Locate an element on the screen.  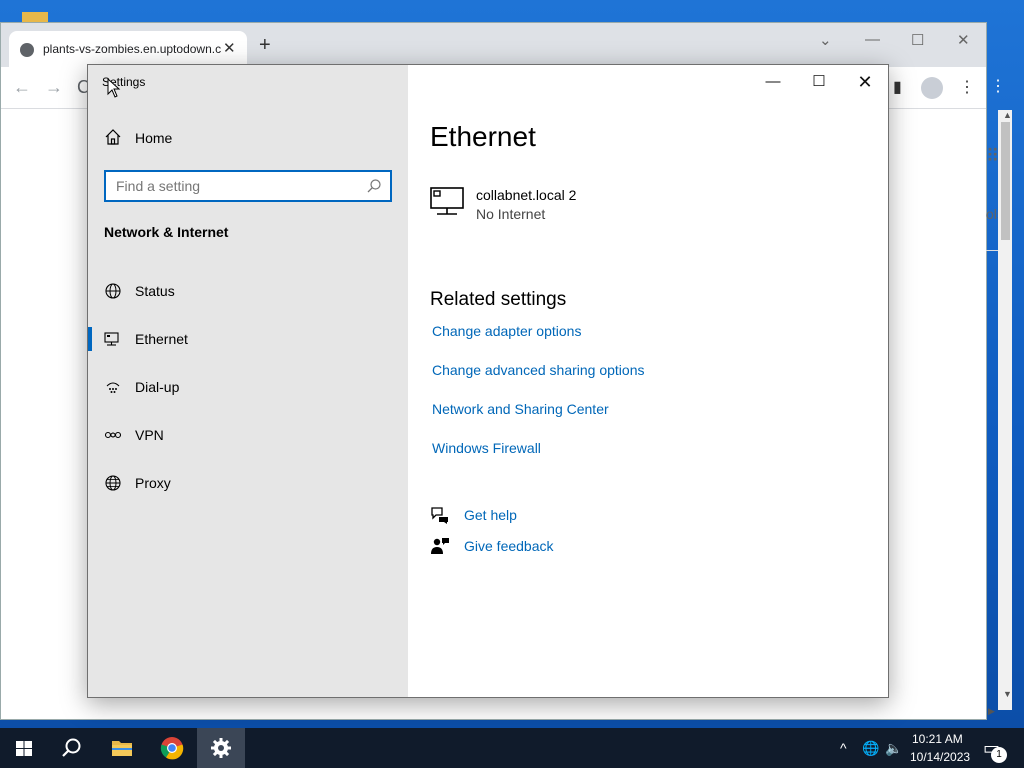
browser-menu-icon: ⋮ is located at coordinates (967, 87).